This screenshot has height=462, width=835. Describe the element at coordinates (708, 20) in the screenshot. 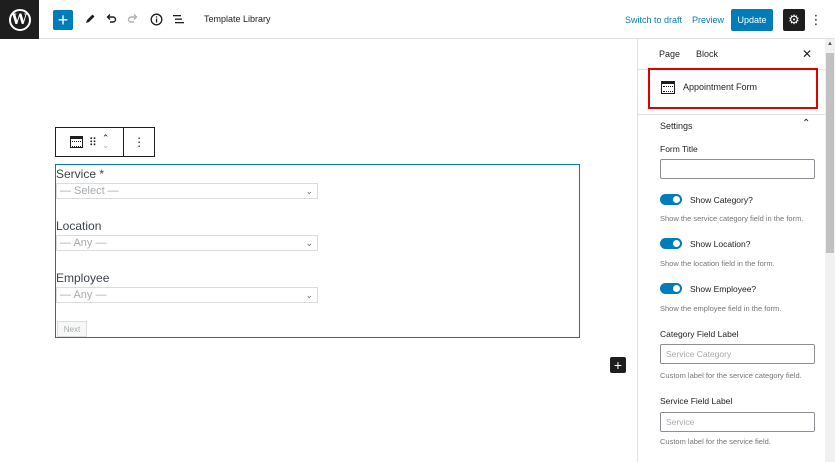

I see `preview-button: Preview` at that location.